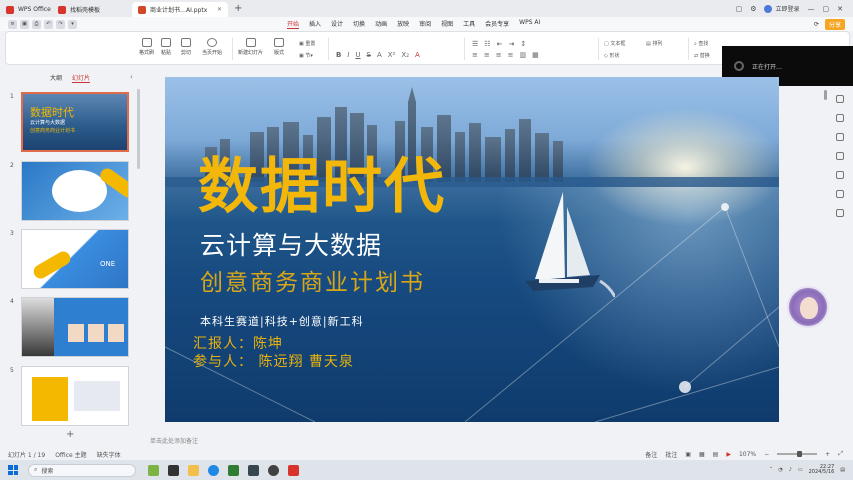 The height and width of the screenshot is (480, 853). Describe the element at coordinates (826, 9) in the screenshot. I see `maximize-icon: ▢` at that location.